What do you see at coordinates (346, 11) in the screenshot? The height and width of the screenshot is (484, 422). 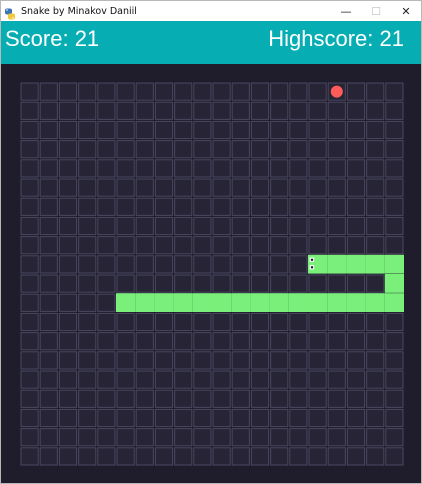 I see `minimize-button: —` at bounding box center [346, 11].